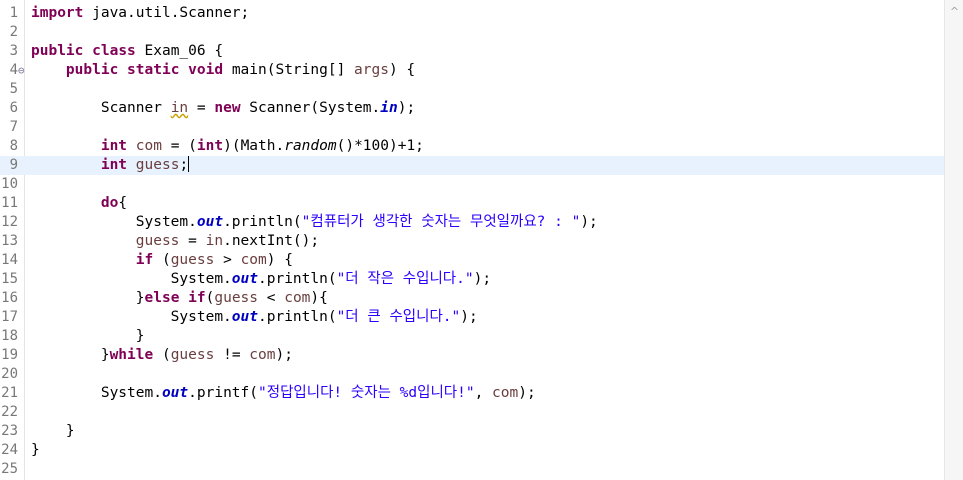  Describe the element at coordinates (9, 336) in the screenshot. I see `line-number: 18` at that location.